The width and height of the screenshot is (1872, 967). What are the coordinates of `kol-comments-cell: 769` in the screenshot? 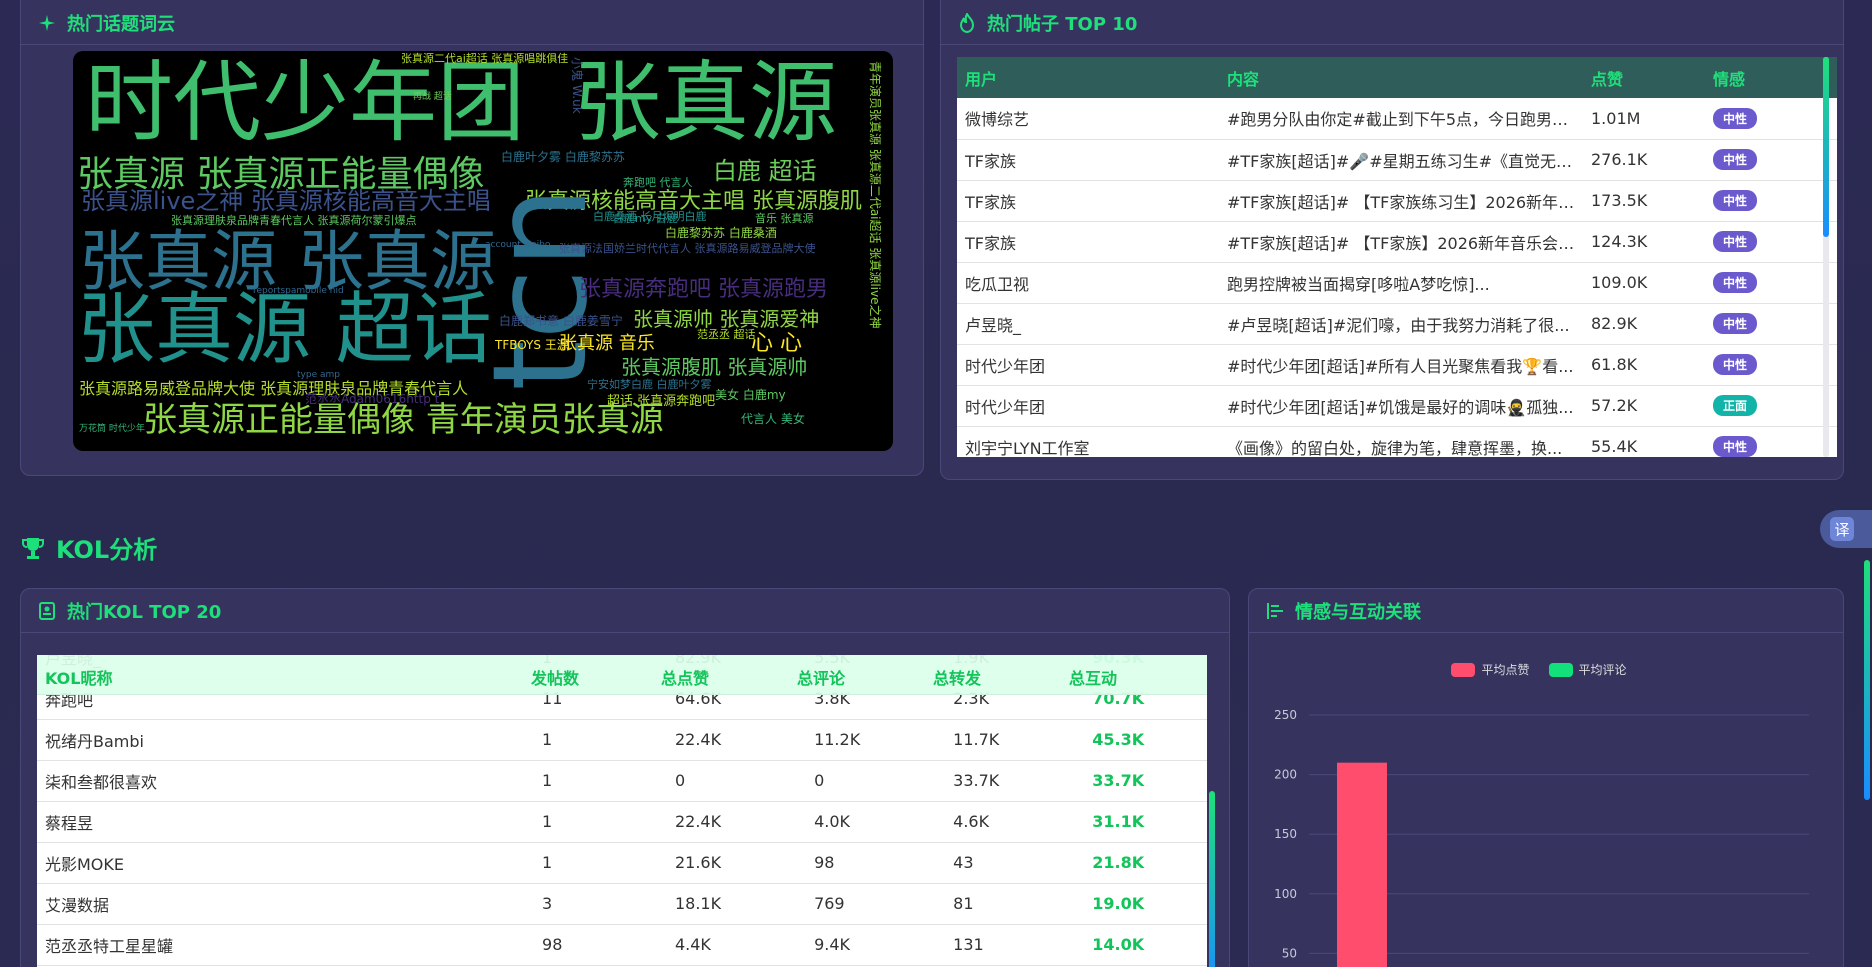 It's located at (876, 904).